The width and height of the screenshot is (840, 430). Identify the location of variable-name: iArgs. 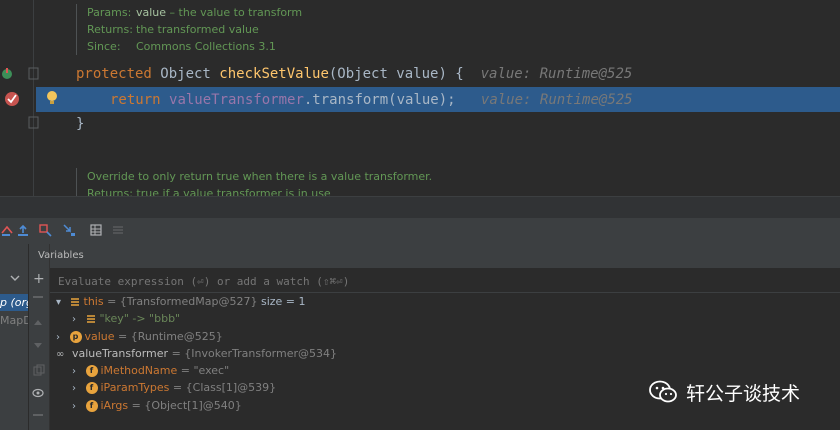
(114, 405).